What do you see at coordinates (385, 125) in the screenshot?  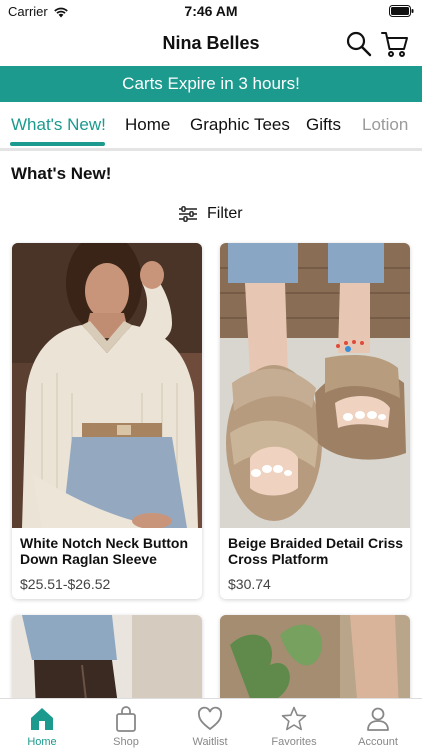 I see `tab-lotion: Lotion` at bounding box center [385, 125].